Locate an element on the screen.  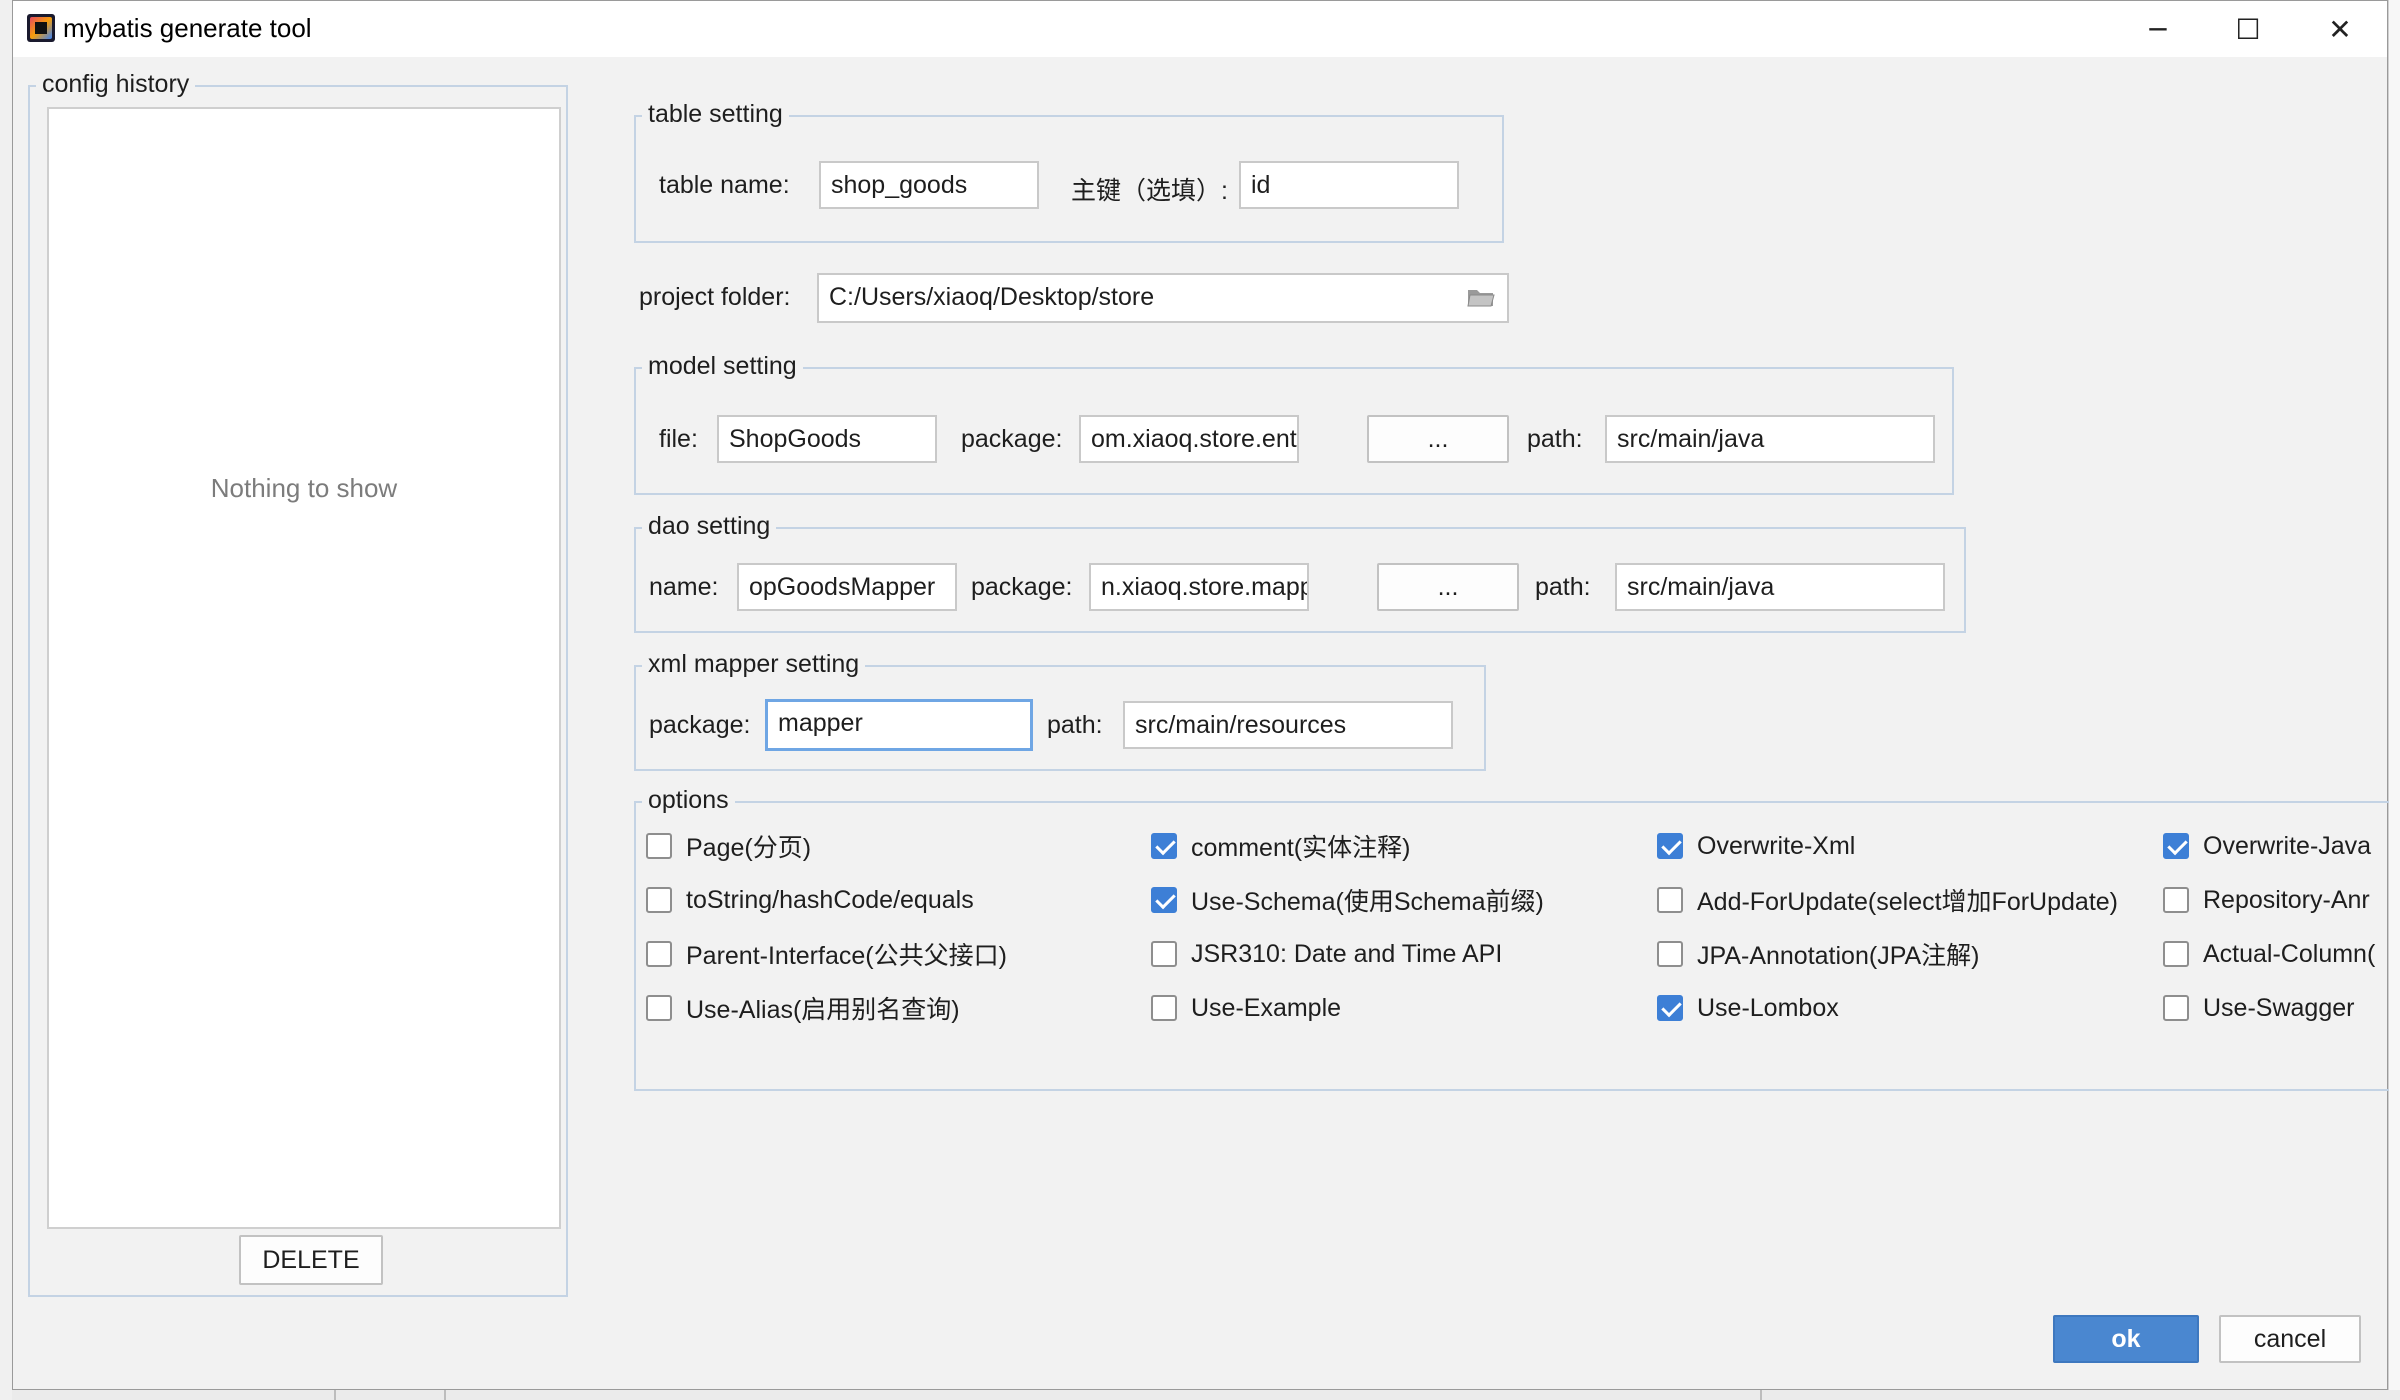
config-history-legend: config history is located at coordinates (116, 84).